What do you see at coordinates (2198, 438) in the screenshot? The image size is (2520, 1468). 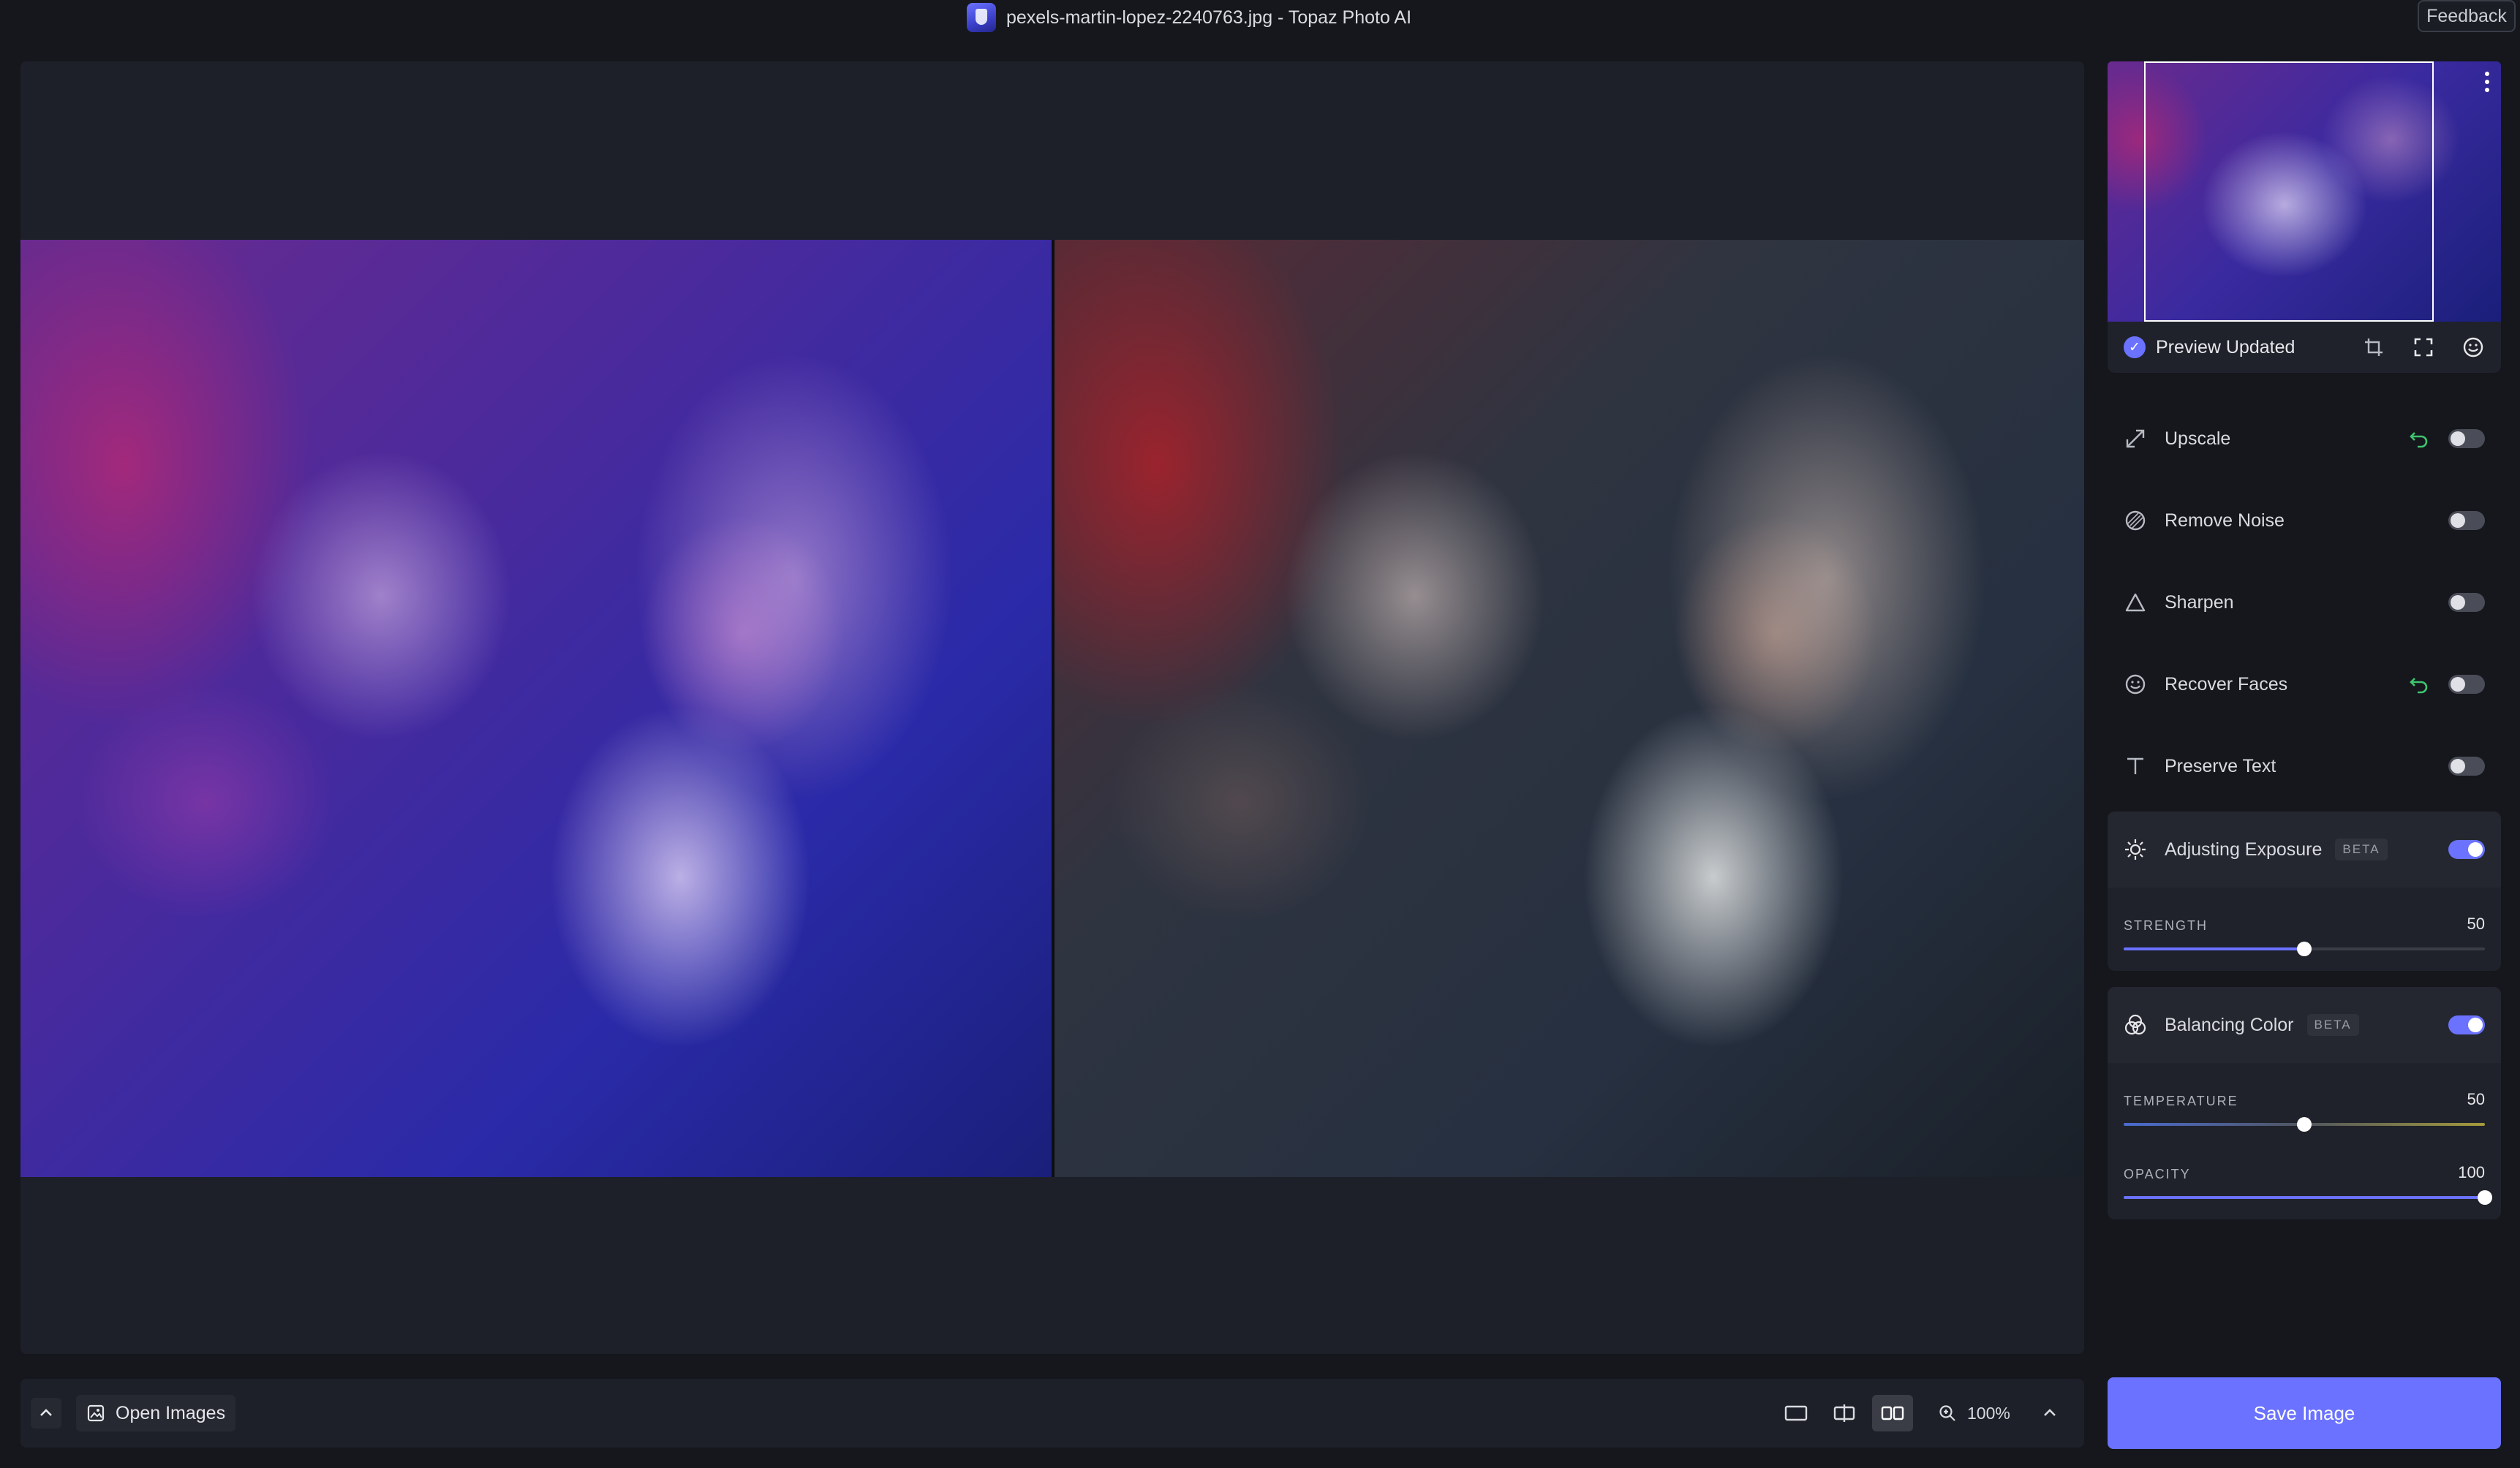 I see `tool-upscale-label: Upscale` at bounding box center [2198, 438].